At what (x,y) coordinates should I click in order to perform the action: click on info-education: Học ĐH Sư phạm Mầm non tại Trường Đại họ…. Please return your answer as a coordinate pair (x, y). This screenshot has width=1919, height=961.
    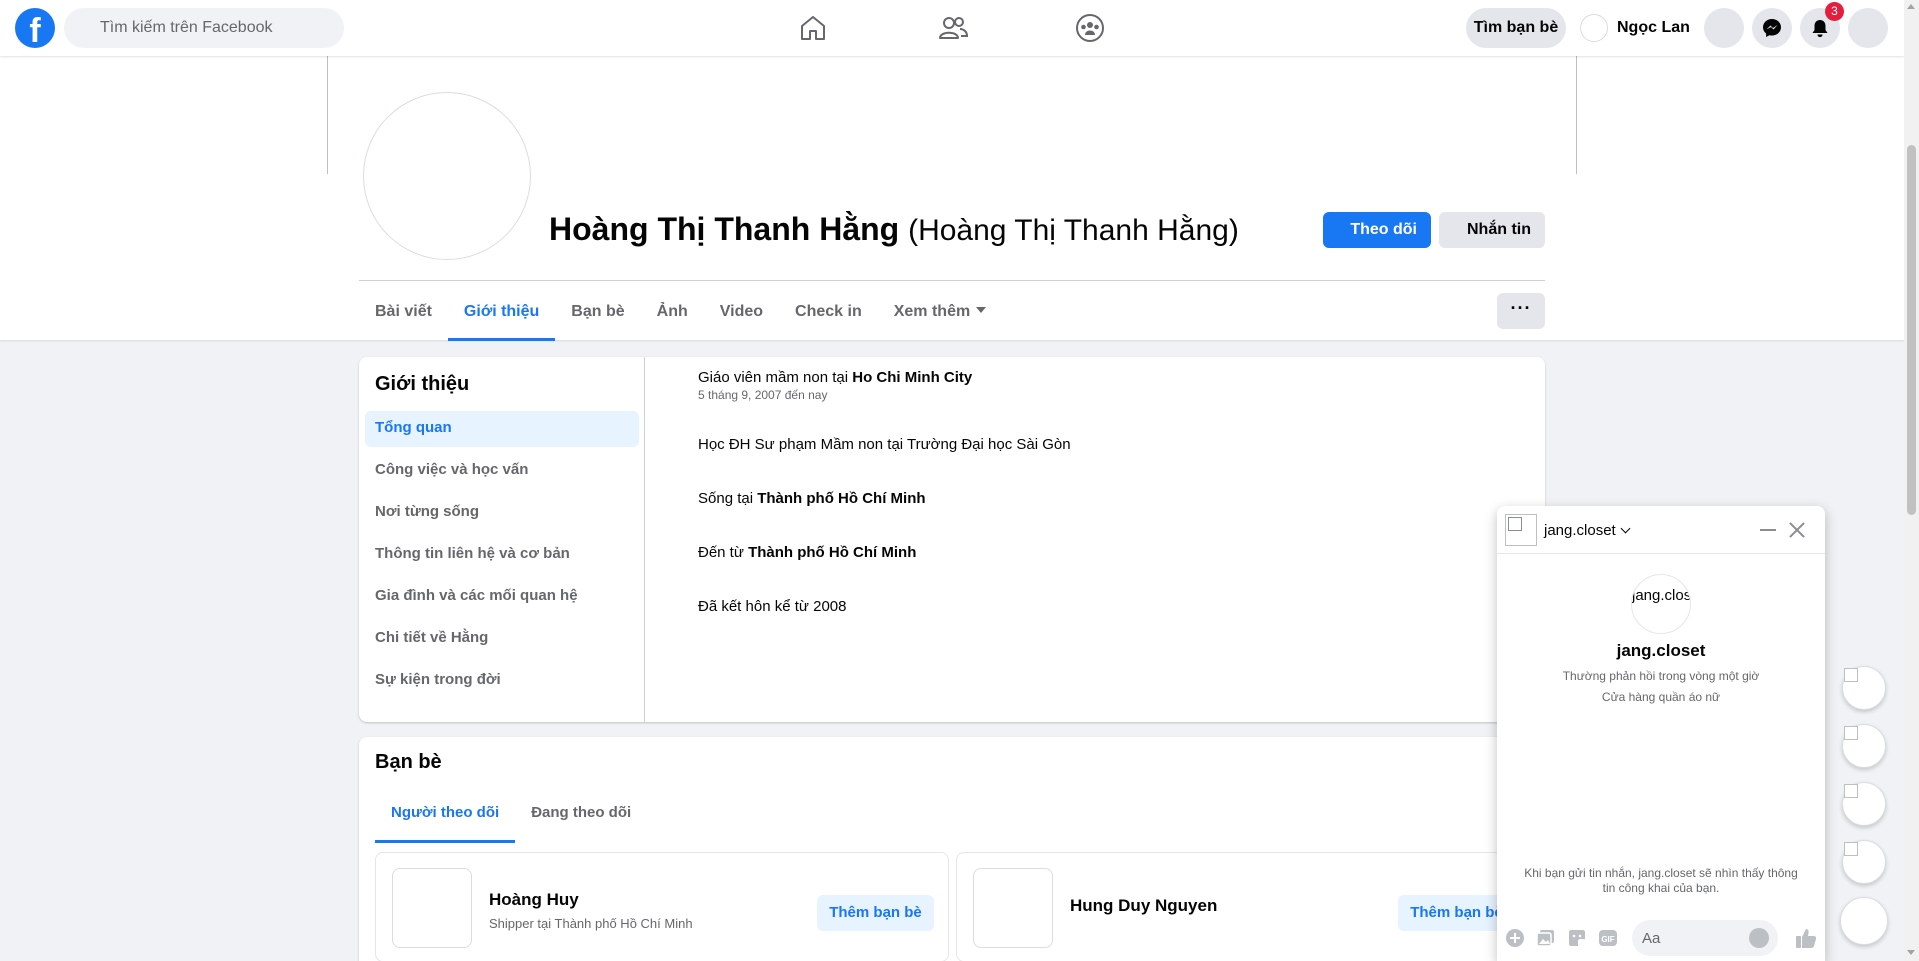
    Looking at the image, I should click on (884, 444).